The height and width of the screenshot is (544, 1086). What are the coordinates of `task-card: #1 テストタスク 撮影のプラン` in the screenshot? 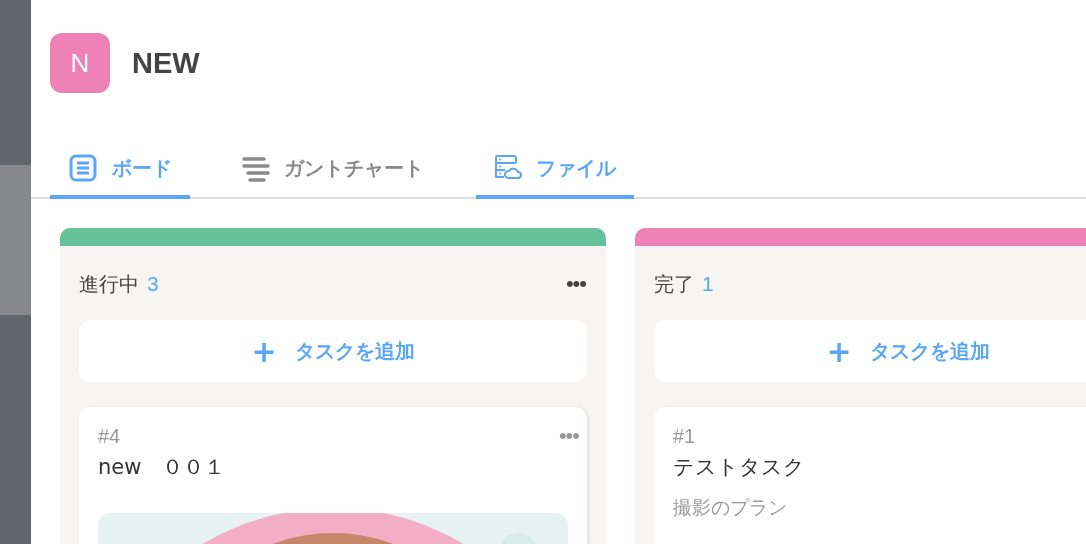 It's located at (870, 475).